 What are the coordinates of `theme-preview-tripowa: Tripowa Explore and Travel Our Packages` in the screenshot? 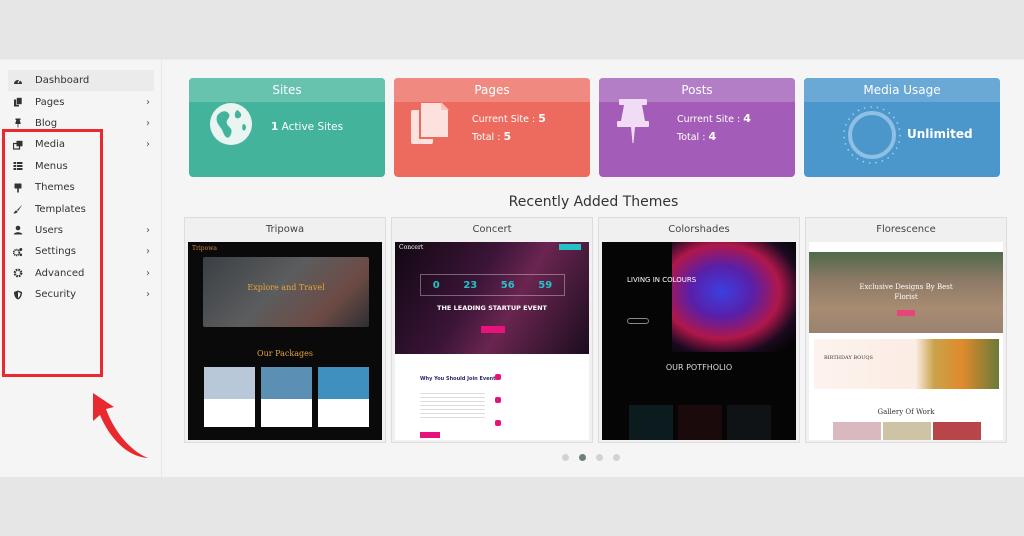 It's located at (285, 341).